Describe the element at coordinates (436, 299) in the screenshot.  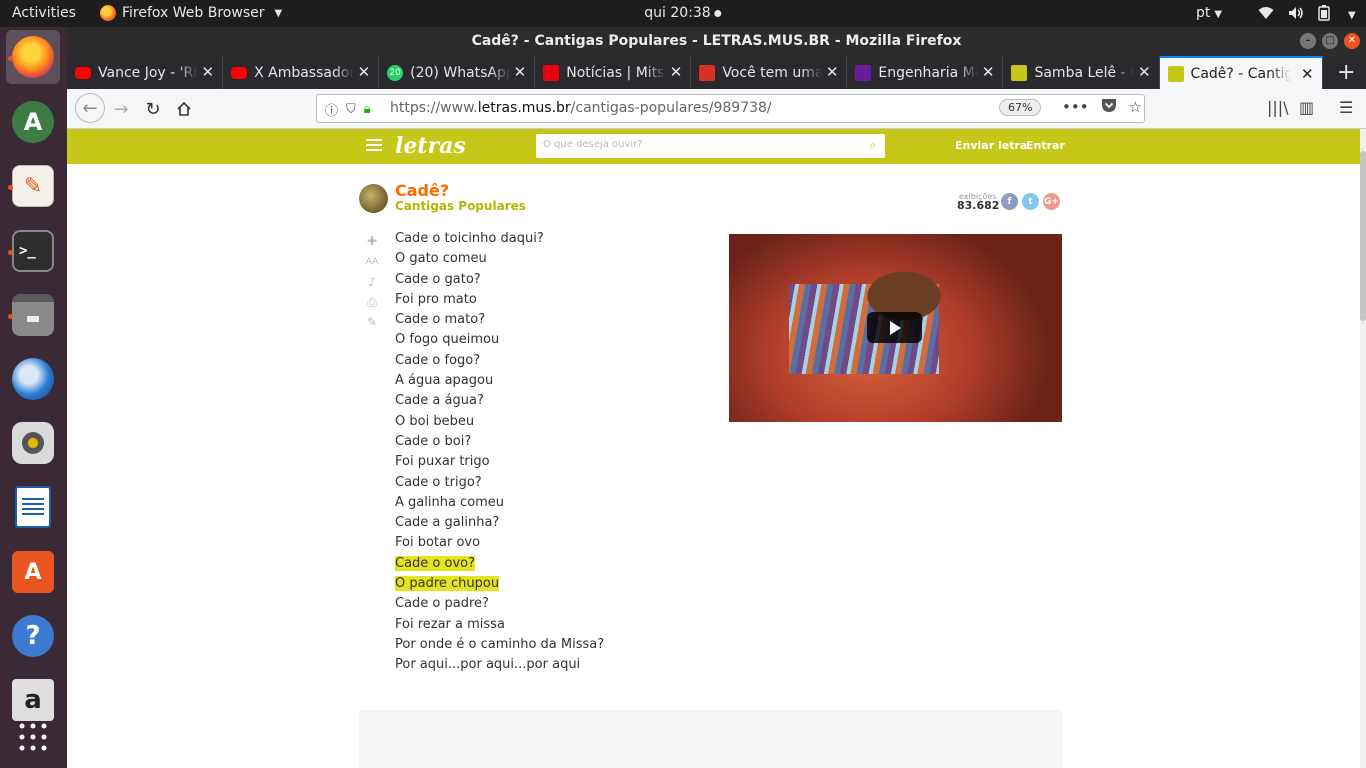
I see `lyric-line-text: Foi pro mato` at that location.